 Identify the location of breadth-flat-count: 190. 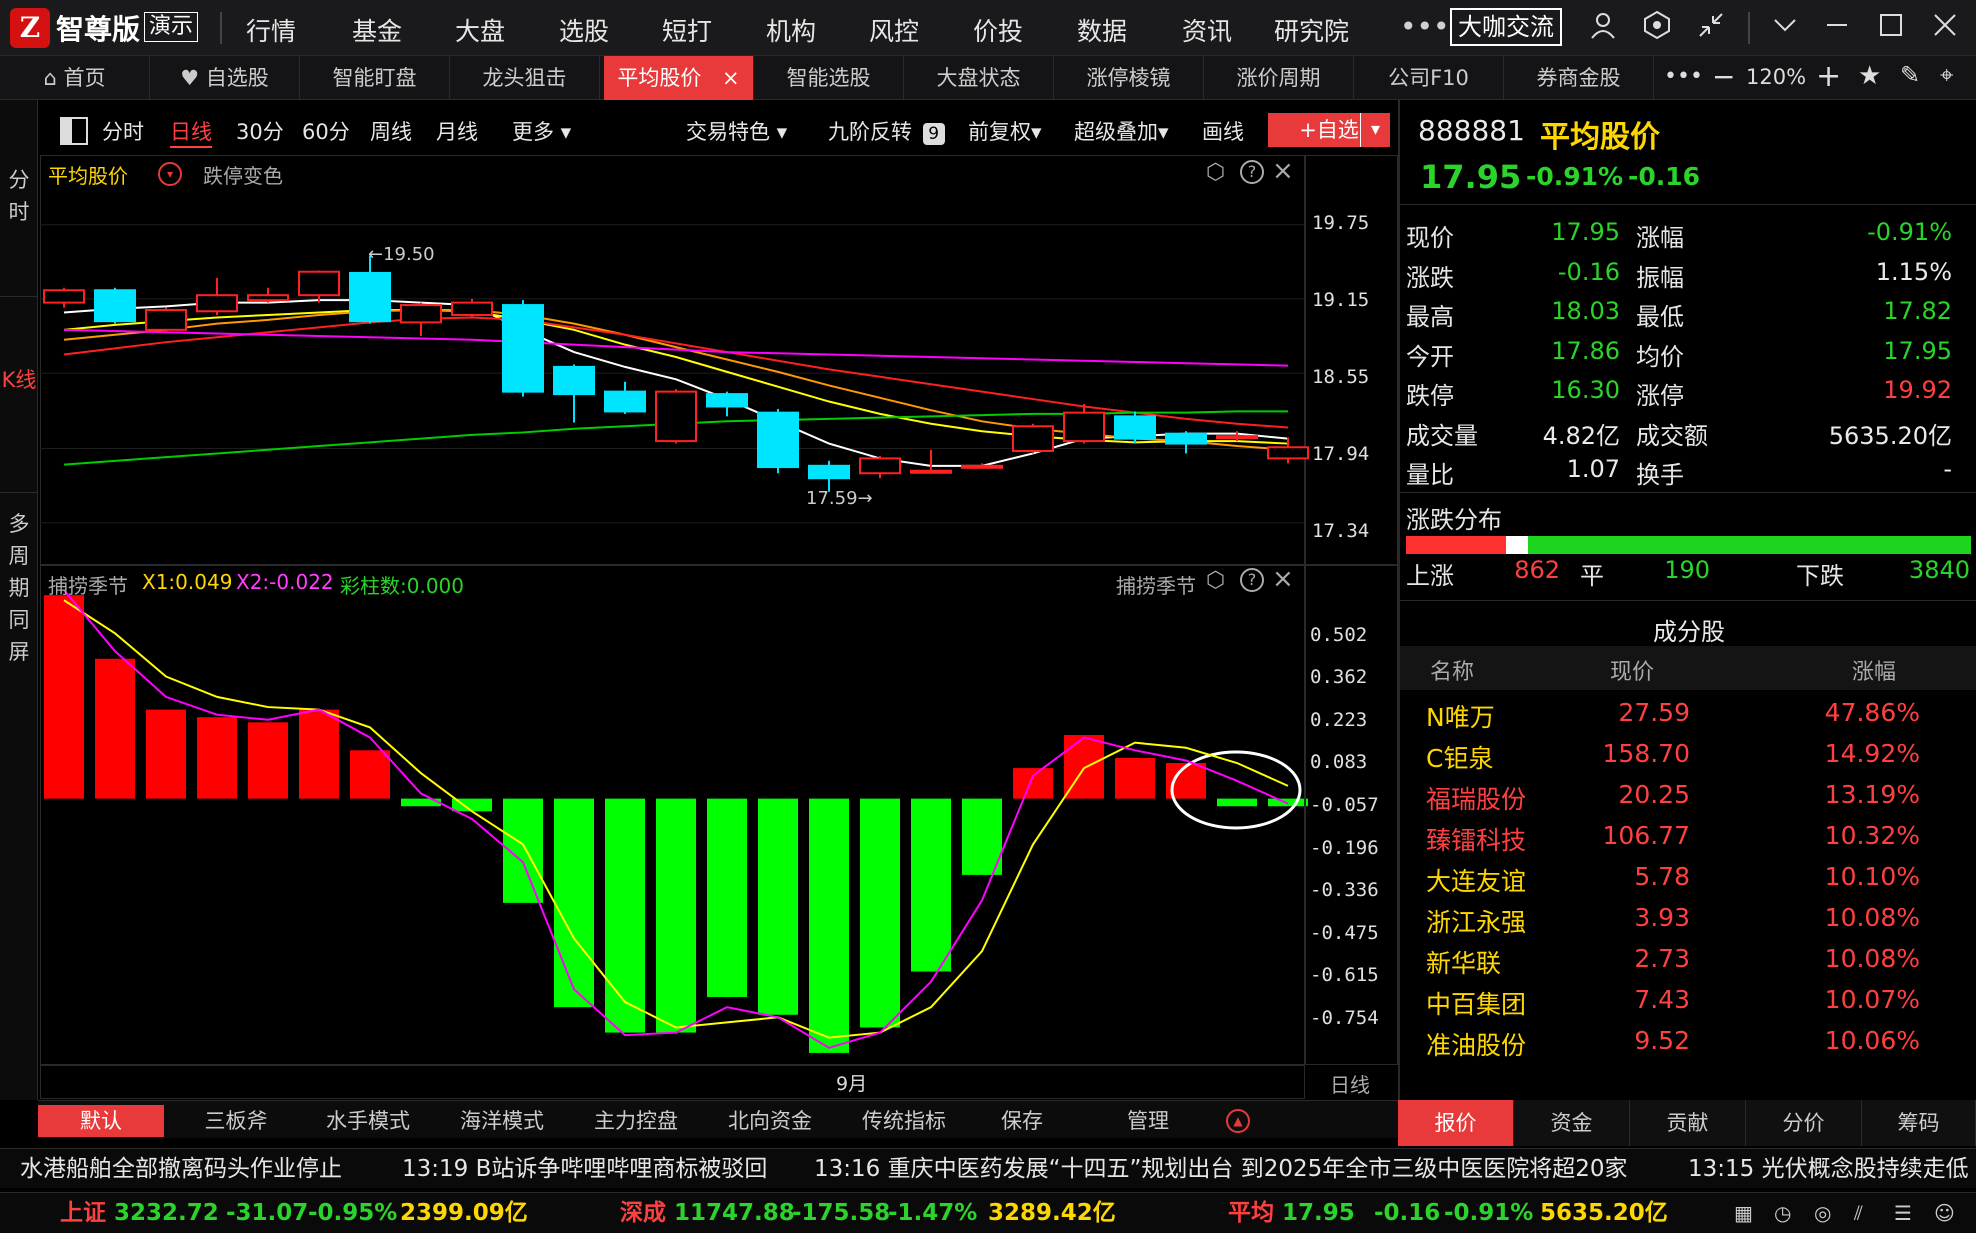
(1687, 570).